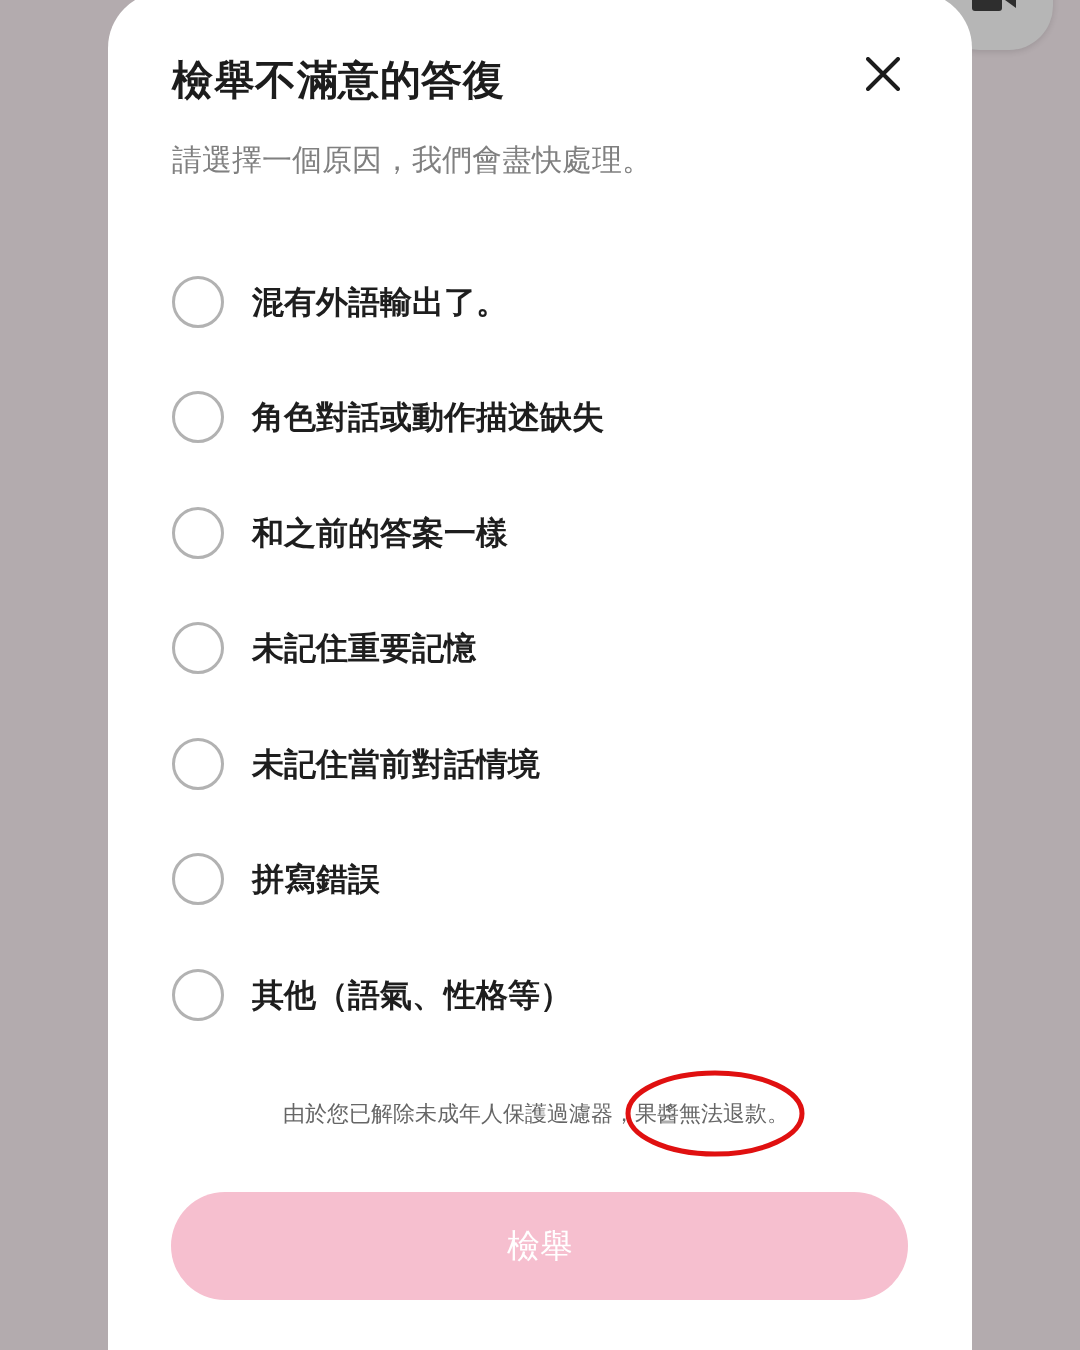 The width and height of the screenshot is (1080, 1350). Describe the element at coordinates (396, 763) in the screenshot. I see `option-label: 未記住當前對話情境` at that location.